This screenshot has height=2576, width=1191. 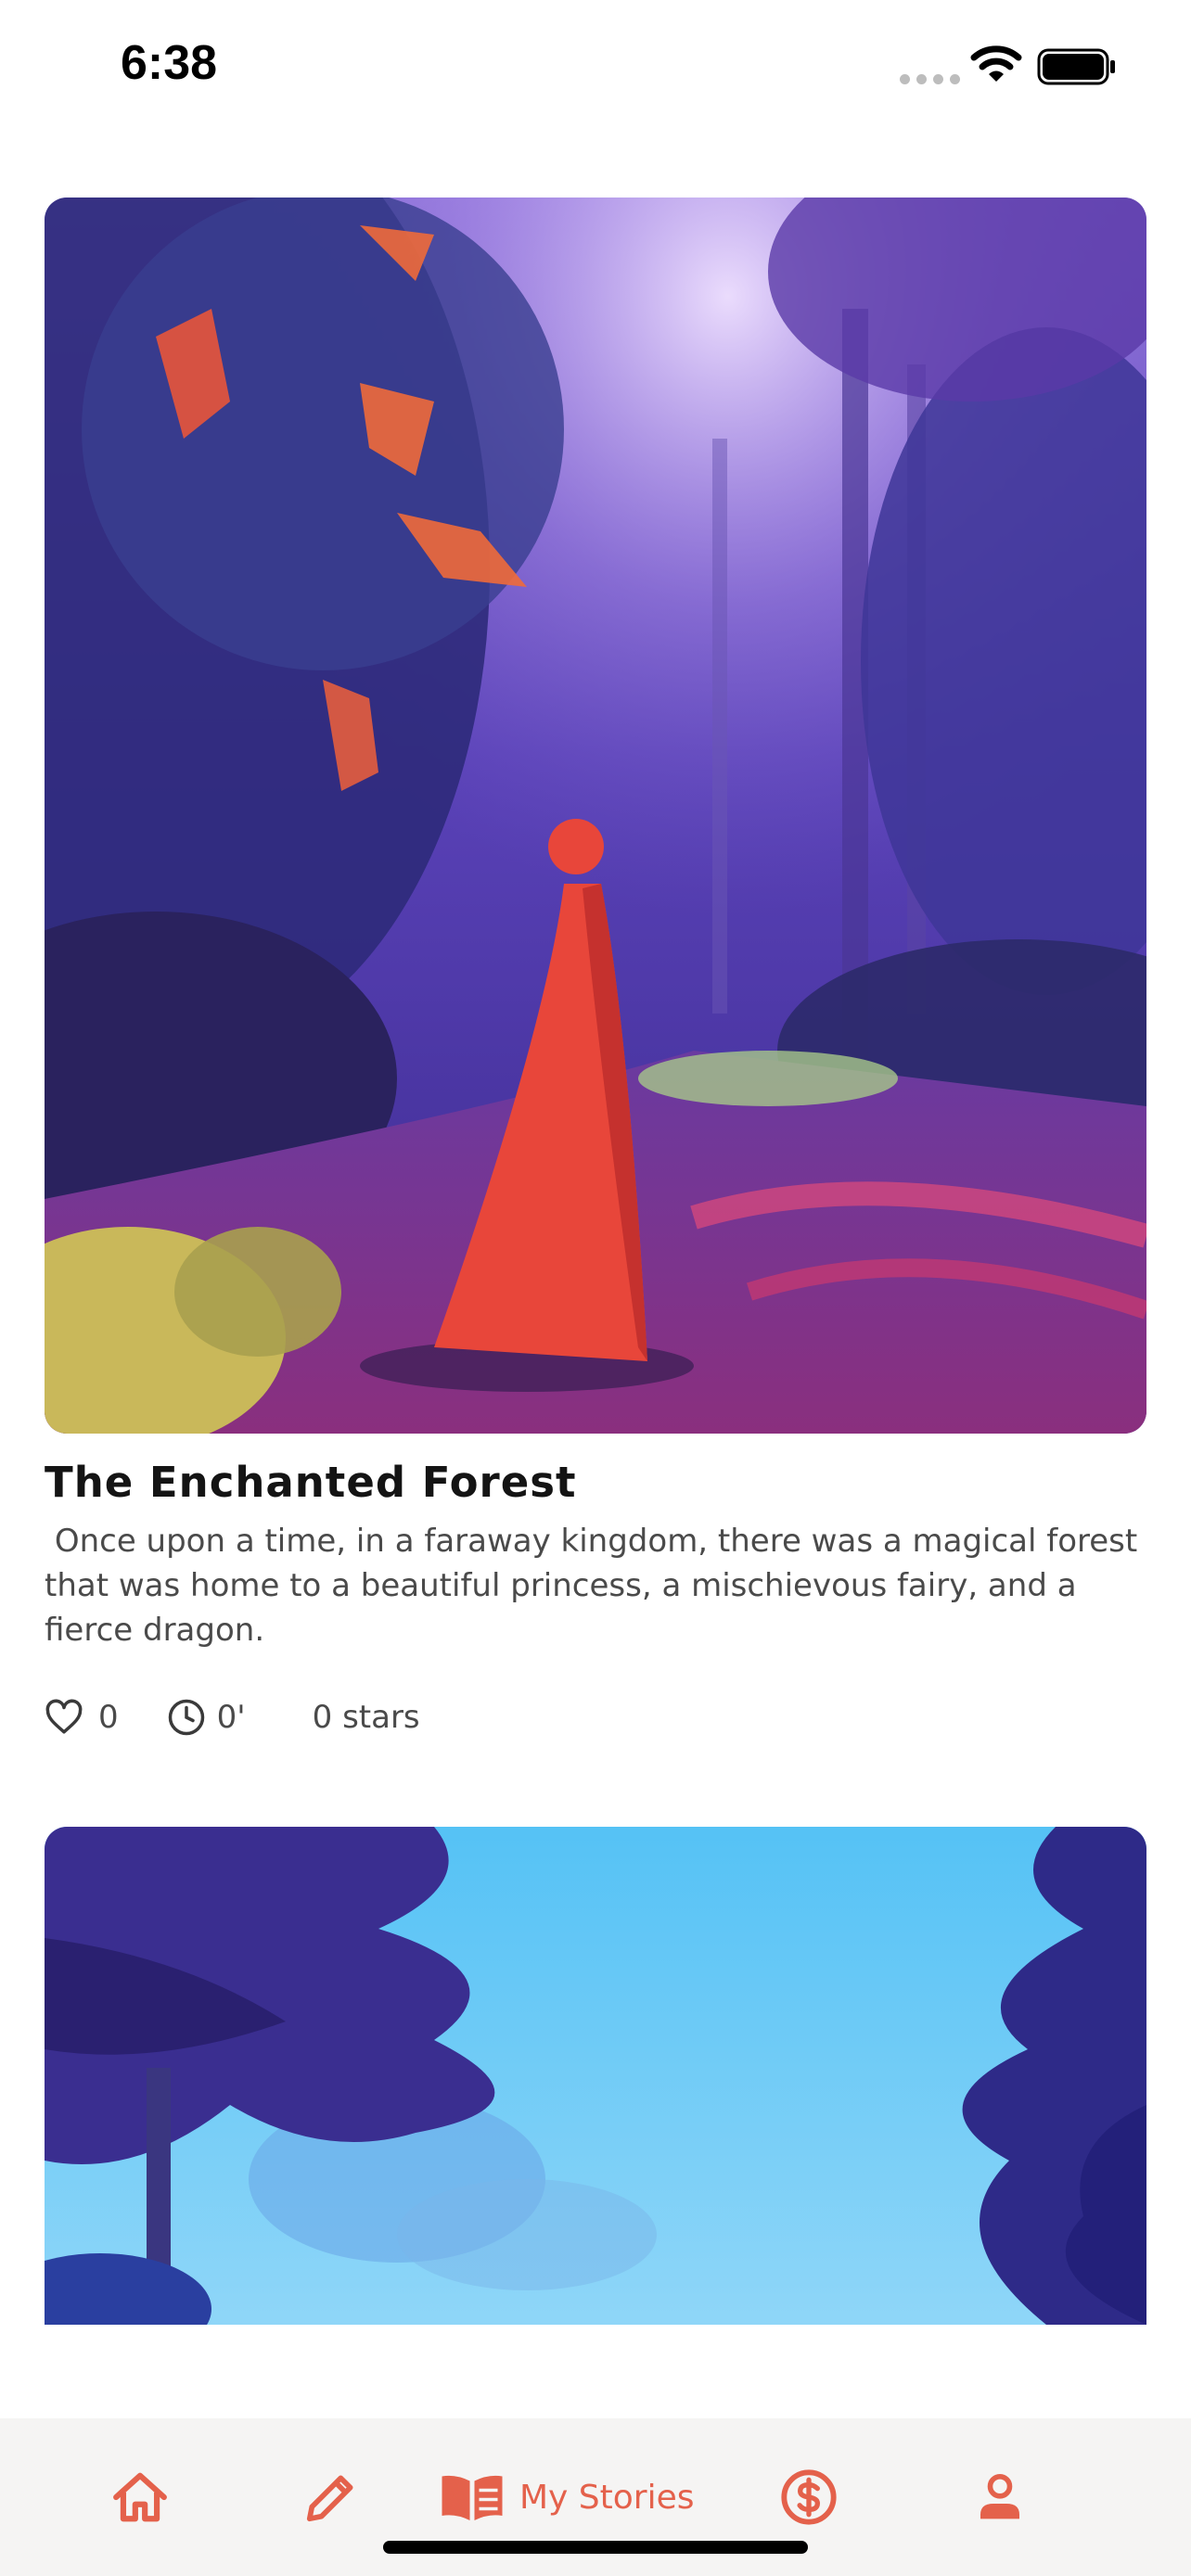 What do you see at coordinates (595, 2547) in the screenshot?
I see `home-indicator` at bounding box center [595, 2547].